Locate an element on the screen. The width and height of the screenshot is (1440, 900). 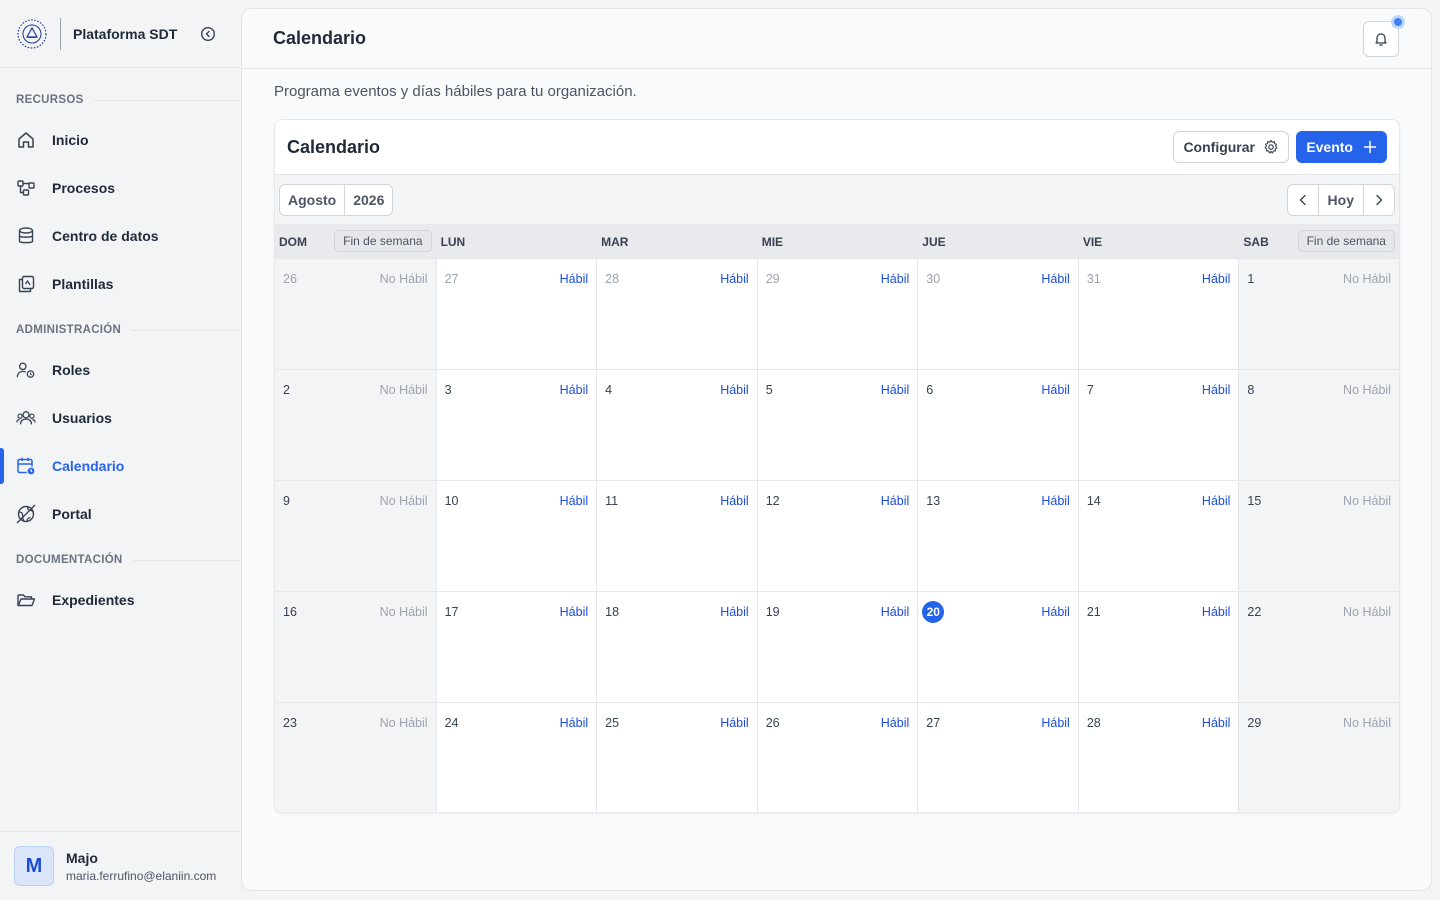
calendar-day-cell: 29 No Hábil is located at coordinates (1318, 757).